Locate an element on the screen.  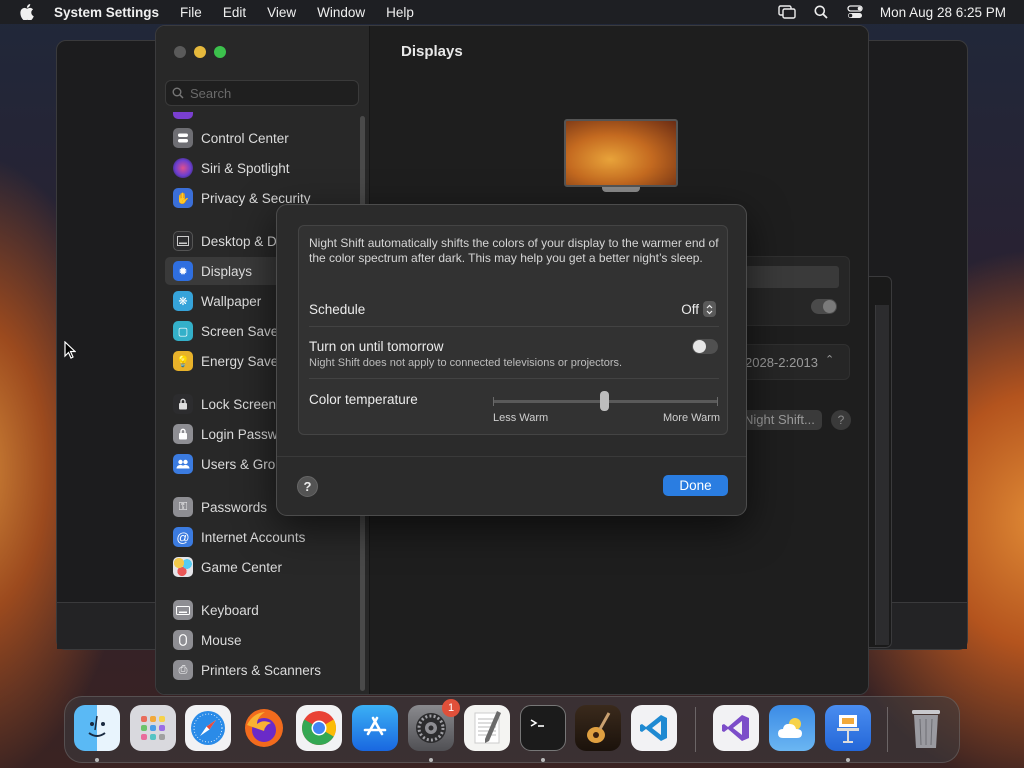
search-input is located at coordinates (270, 93).